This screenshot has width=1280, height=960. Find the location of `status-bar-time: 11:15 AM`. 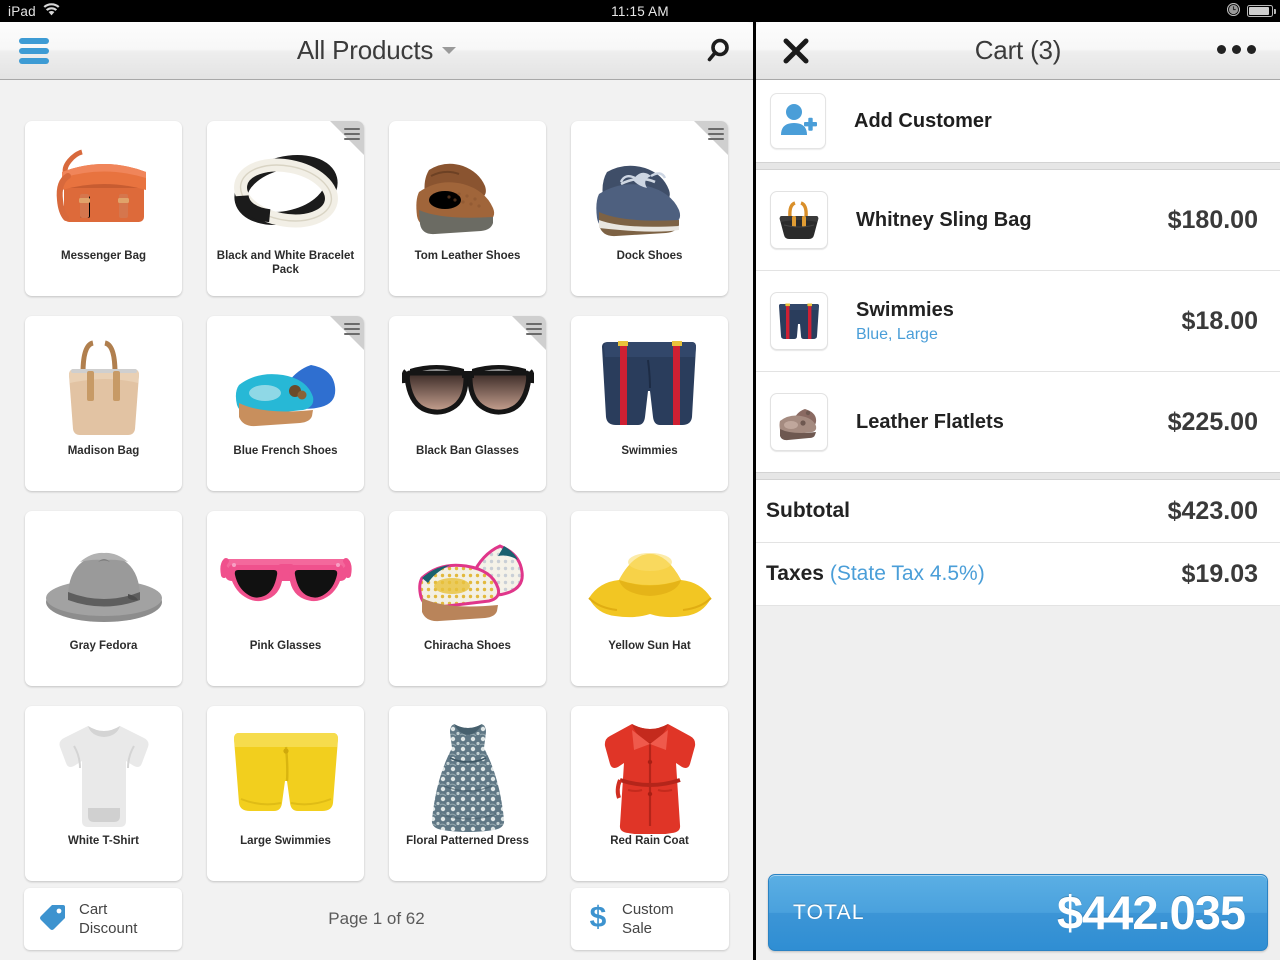

status-bar-time: 11:15 AM is located at coordinates (640, 11).